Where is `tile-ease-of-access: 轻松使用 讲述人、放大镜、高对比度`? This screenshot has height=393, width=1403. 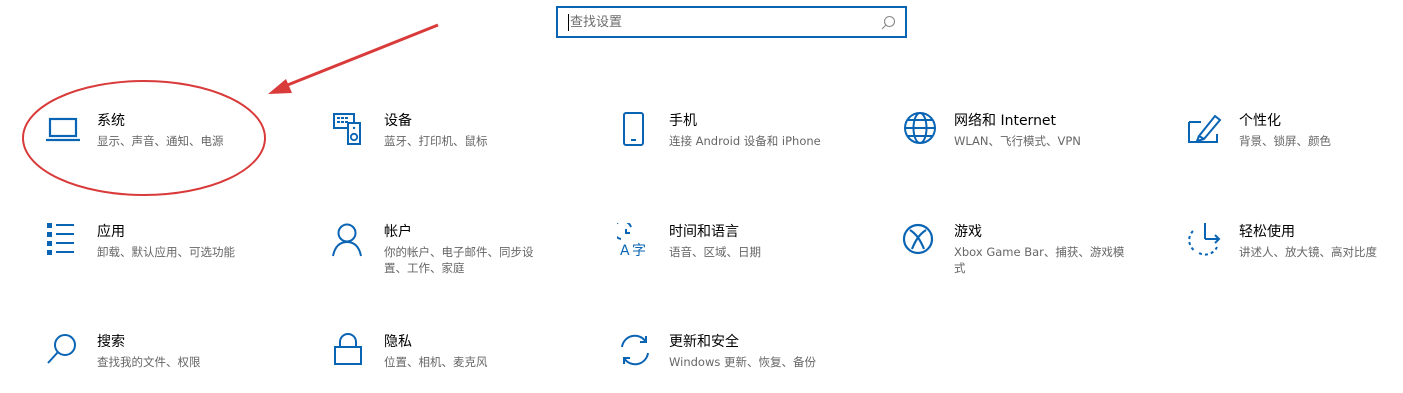 tile-ease-of-access: 轻松使用 讲述人、放大镜、高对比度 is located at coordinates (1295, 253).